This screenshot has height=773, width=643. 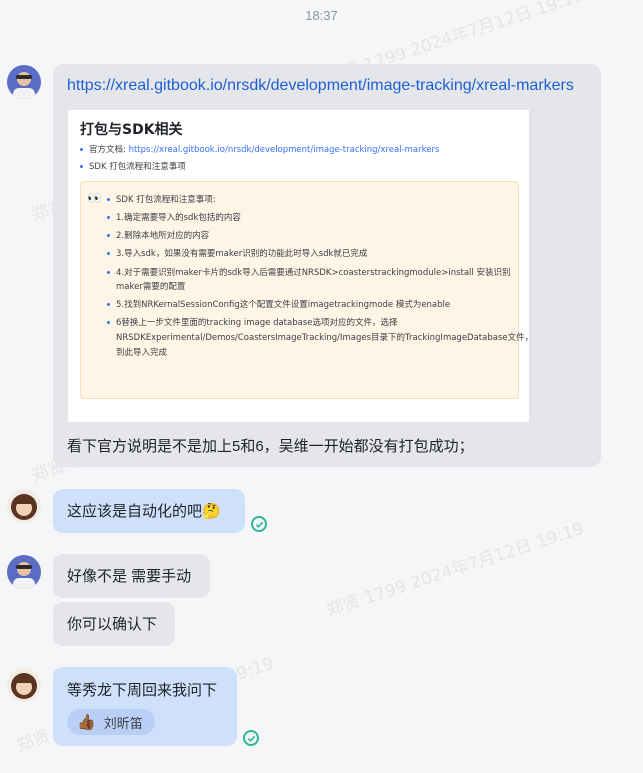 I want to click on doc-list-item: SDK 打包流程和注意事项, so click(x=133, y=166).